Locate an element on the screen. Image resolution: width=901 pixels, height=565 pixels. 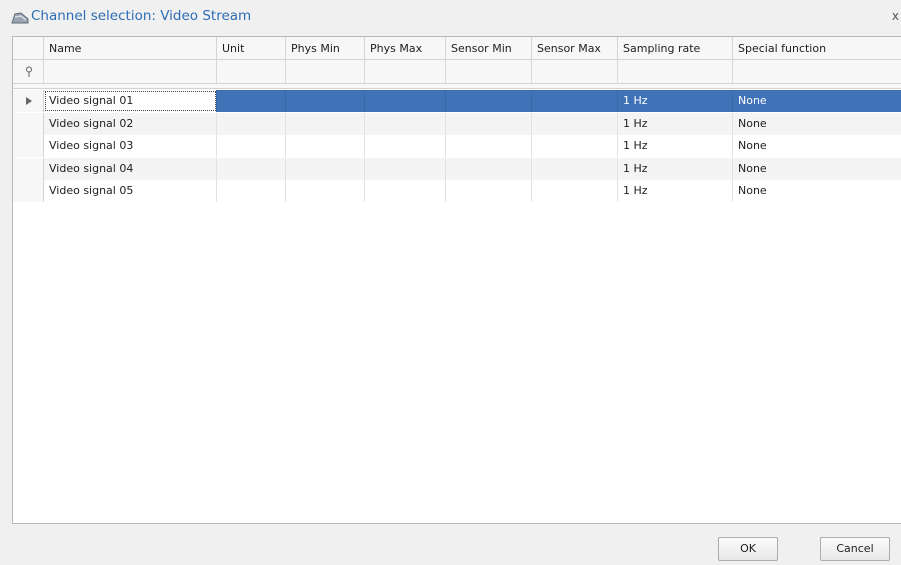
column-header-phys-max: Phys Max is located at coordinates (405, 48).